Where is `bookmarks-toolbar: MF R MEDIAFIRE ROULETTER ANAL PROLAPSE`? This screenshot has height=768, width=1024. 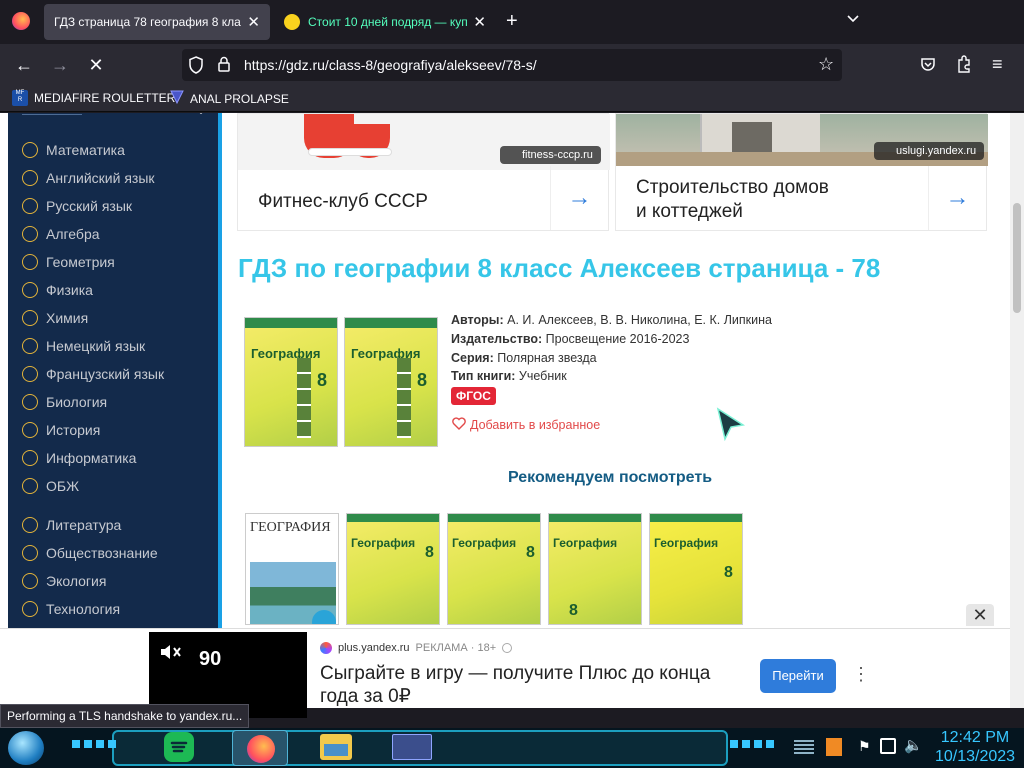 bookmarks-toolbar: MF R MEDIAFIRE ROULETTER ANAL PROLAPSE is located at coordinates (512, 99).